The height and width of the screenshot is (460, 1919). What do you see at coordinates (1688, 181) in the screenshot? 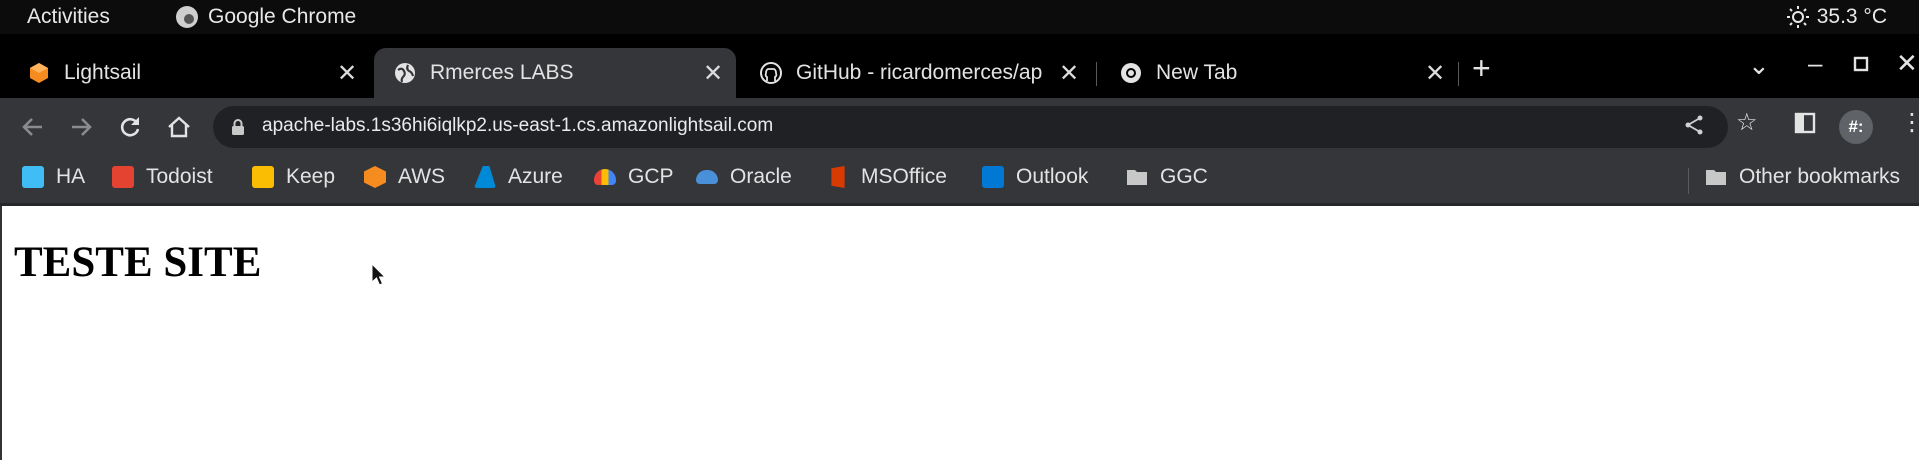
I see `bookmarks-separator` at bounding box center [1688, 181].